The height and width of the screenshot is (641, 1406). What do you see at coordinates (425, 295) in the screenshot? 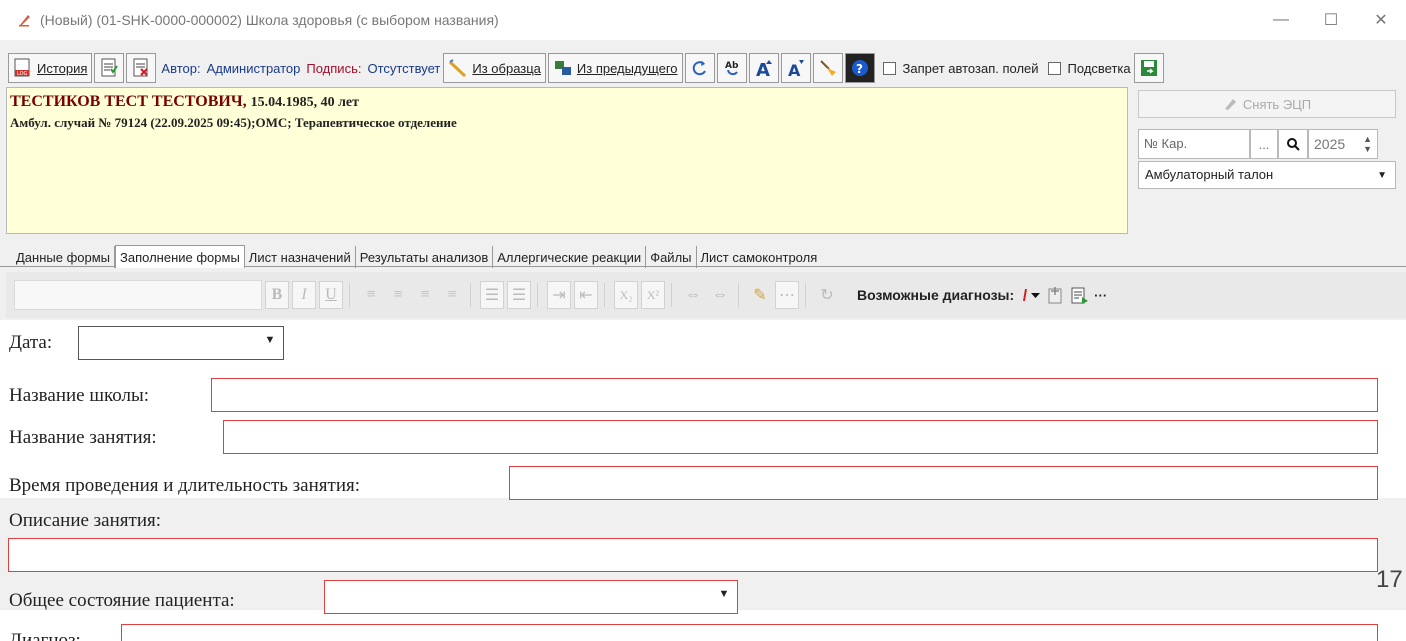
I see `align-right-icon: ≡` at bounding box center [425, 295].